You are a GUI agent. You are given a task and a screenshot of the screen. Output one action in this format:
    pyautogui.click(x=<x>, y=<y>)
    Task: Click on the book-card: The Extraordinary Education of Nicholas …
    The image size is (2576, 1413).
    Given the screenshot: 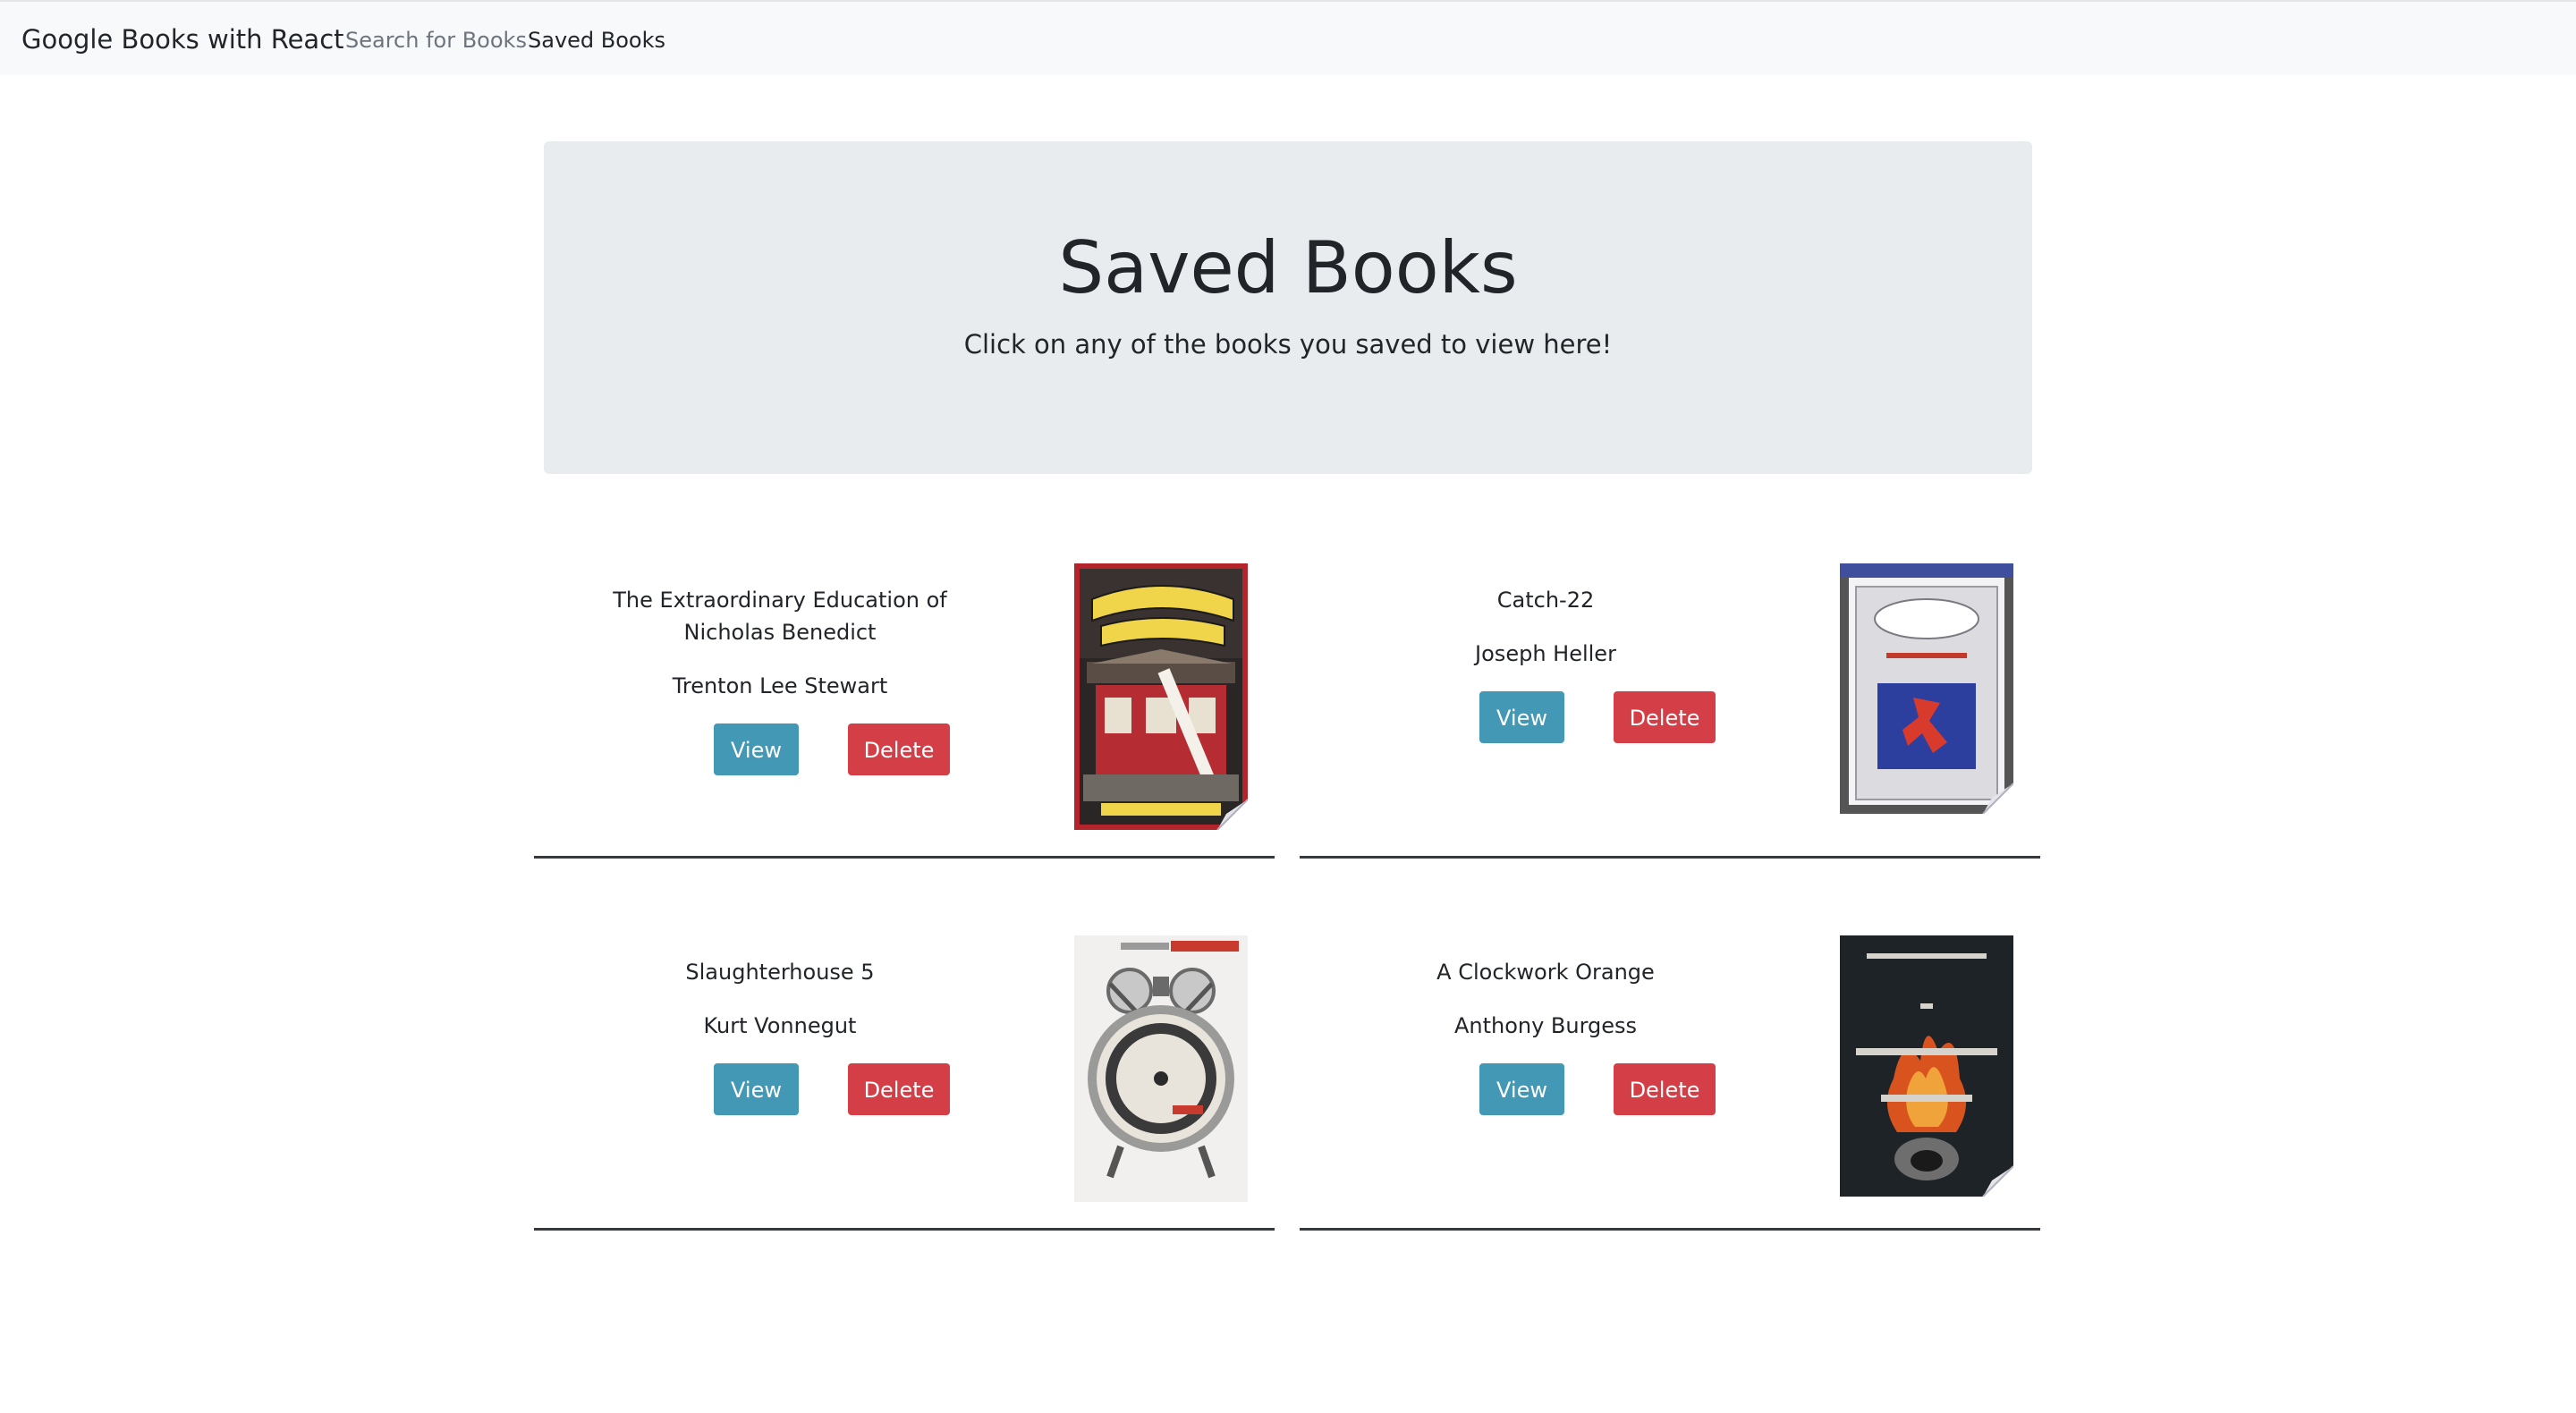 What is the action you would take?
    pyautogui.click(x=904, y=711)
    